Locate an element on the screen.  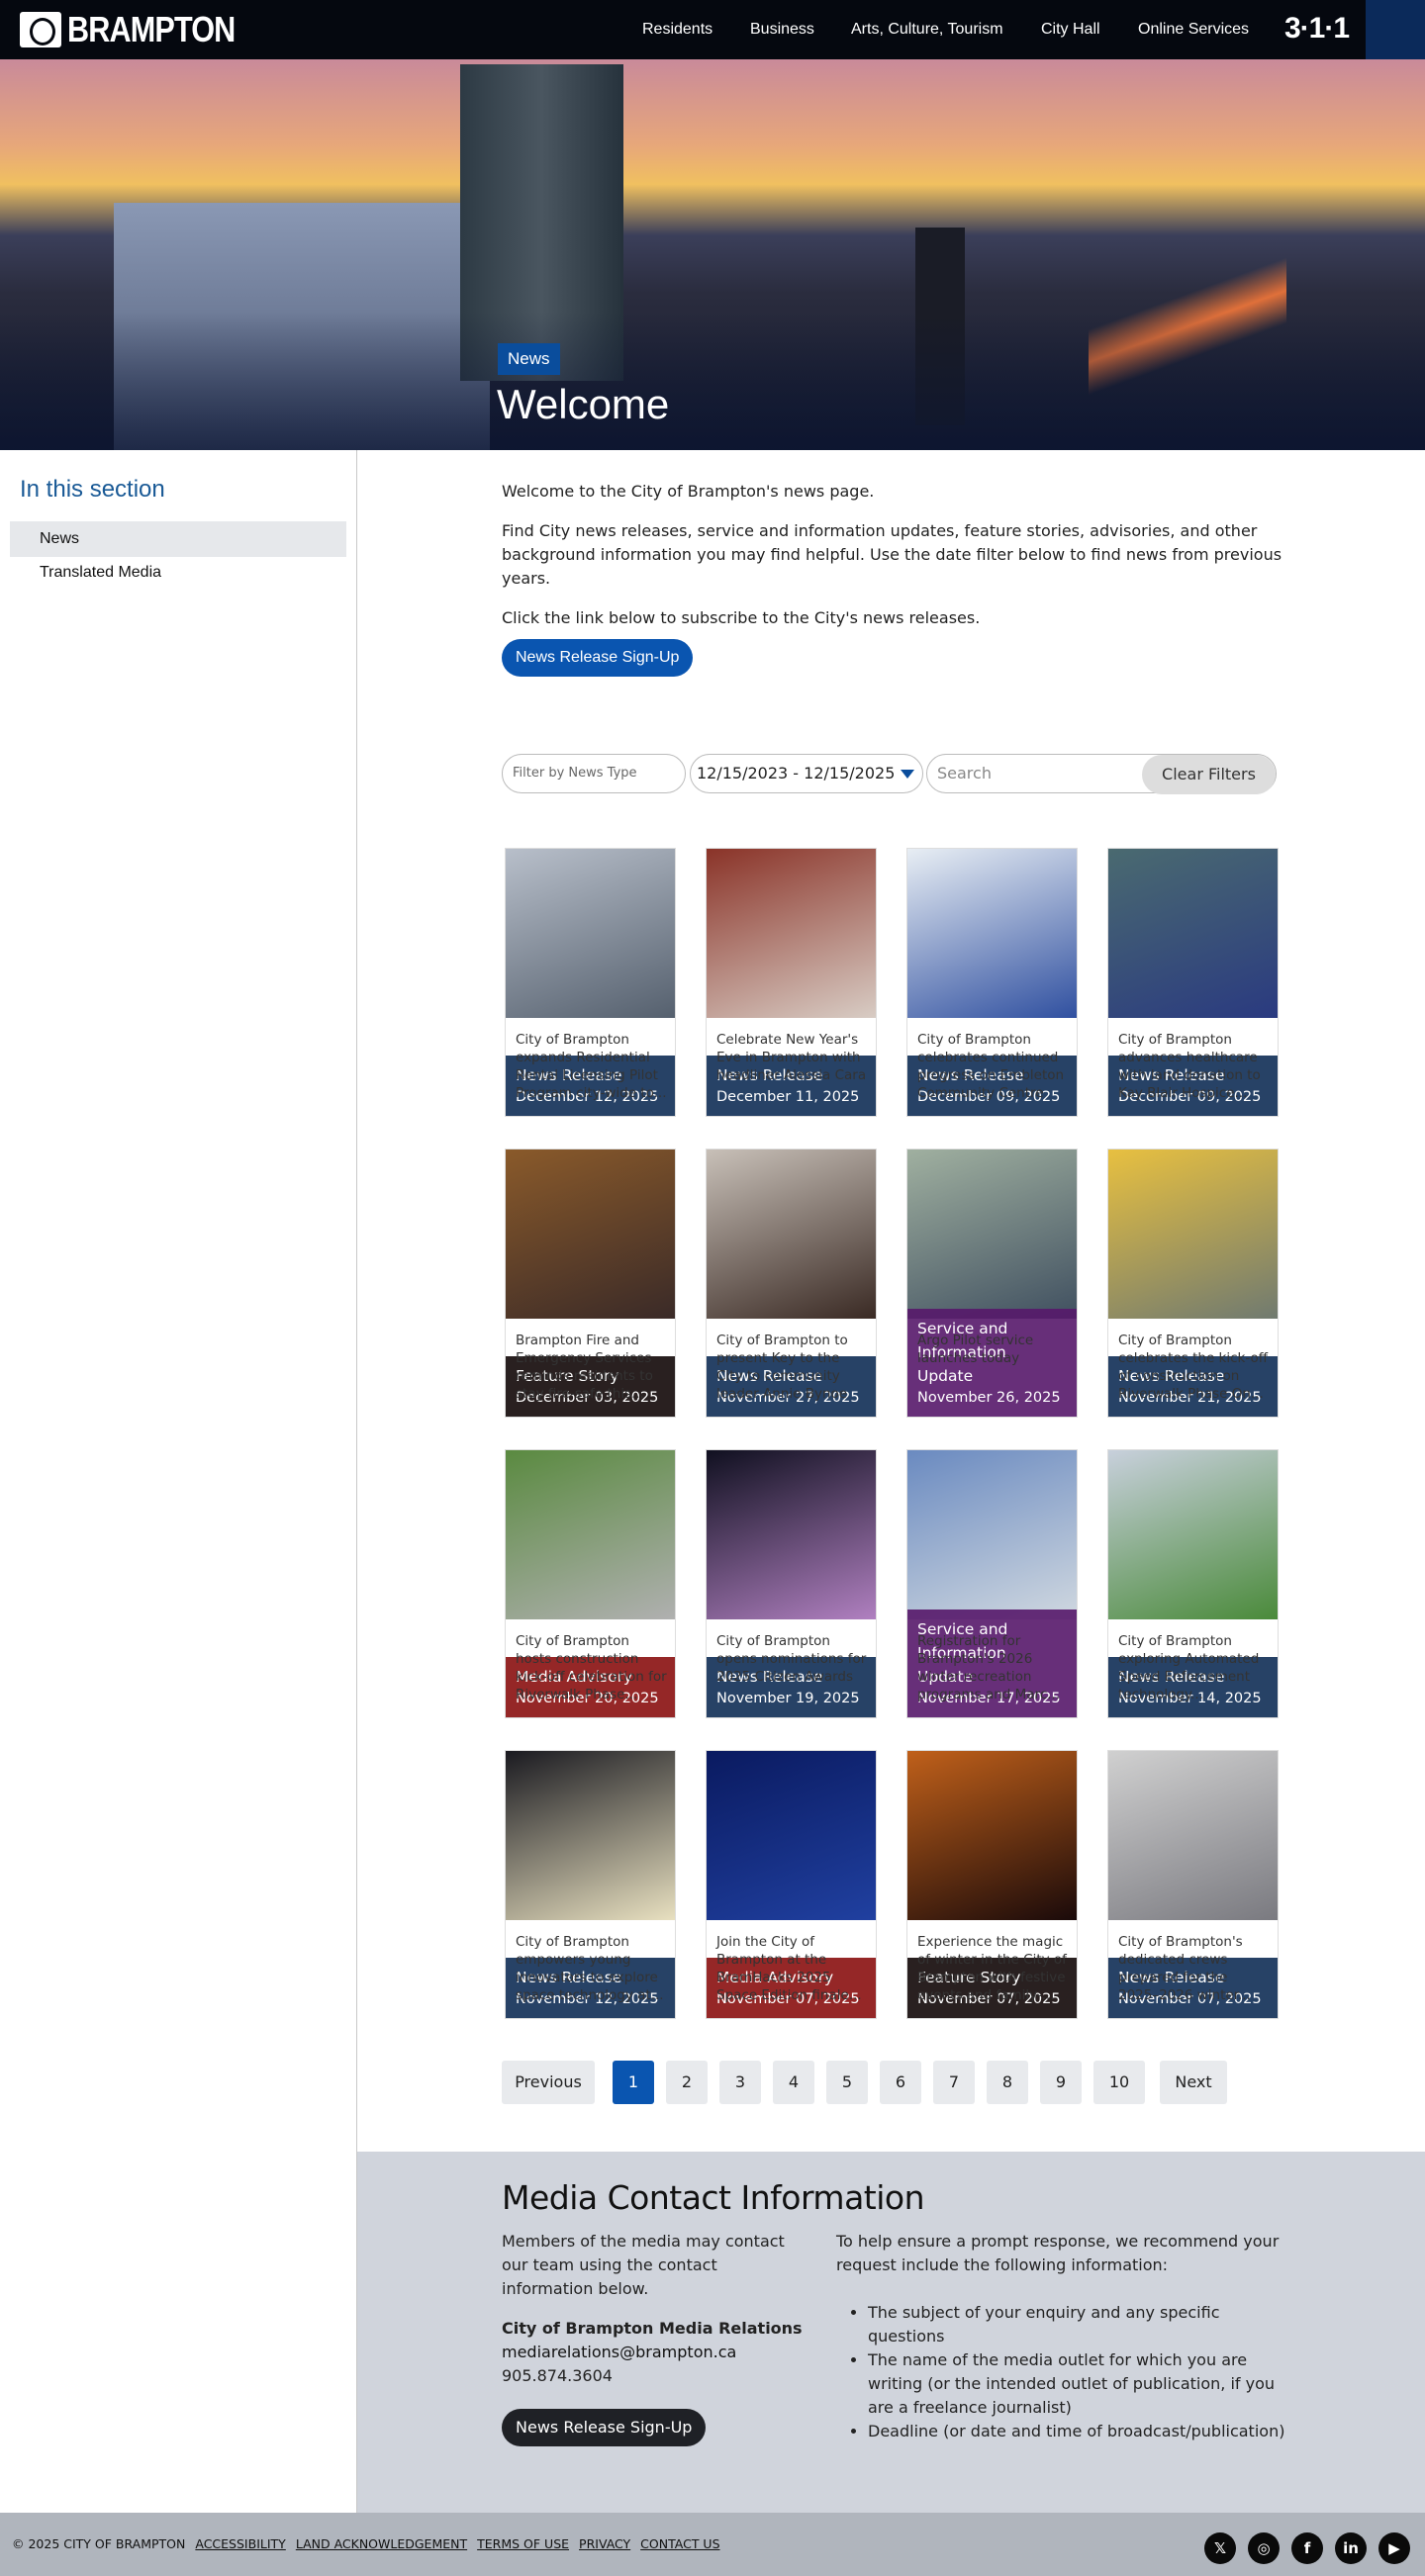
instagram-icon: ◎ is located at coordinates (1264, 2548).